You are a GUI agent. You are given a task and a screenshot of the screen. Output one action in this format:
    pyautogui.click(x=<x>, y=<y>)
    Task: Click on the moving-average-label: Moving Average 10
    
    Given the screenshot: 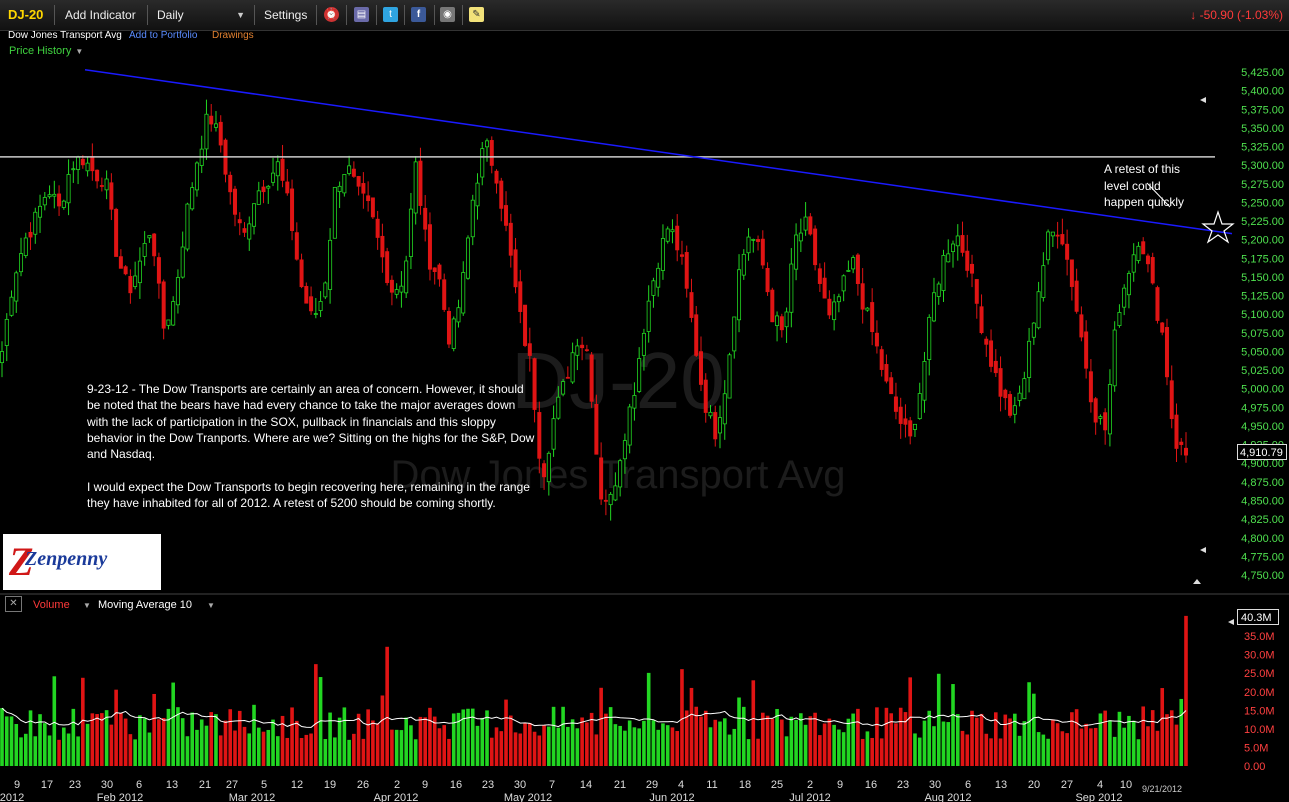 What is the action you would take?
    pyautogui.click(x=145, y=605)
    